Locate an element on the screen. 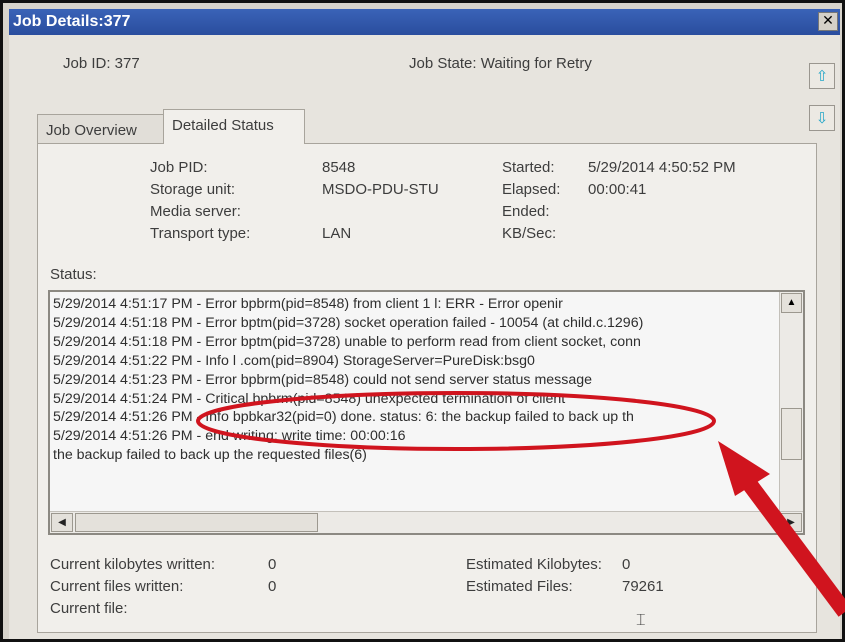 The width and height of the screenshot is (845, 642). arrow-down-icon: ⇩ is located at coordinates (822, 118).